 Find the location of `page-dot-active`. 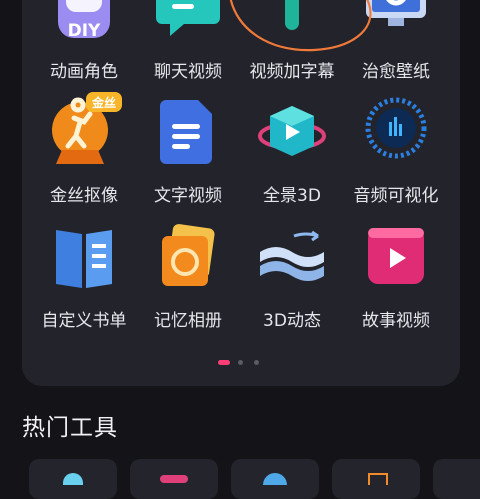

page-dot-active is located at coordinates (224, 362).